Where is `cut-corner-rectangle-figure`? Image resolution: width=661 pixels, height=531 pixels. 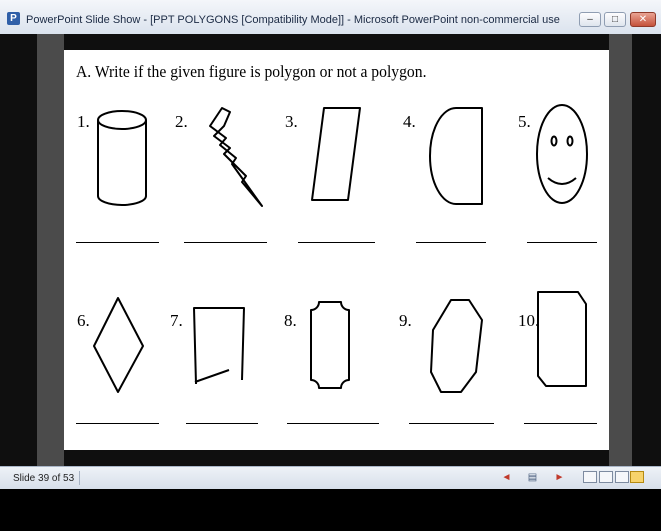
cut-corner-rectangle-figure is located at coordinates (562, 339).